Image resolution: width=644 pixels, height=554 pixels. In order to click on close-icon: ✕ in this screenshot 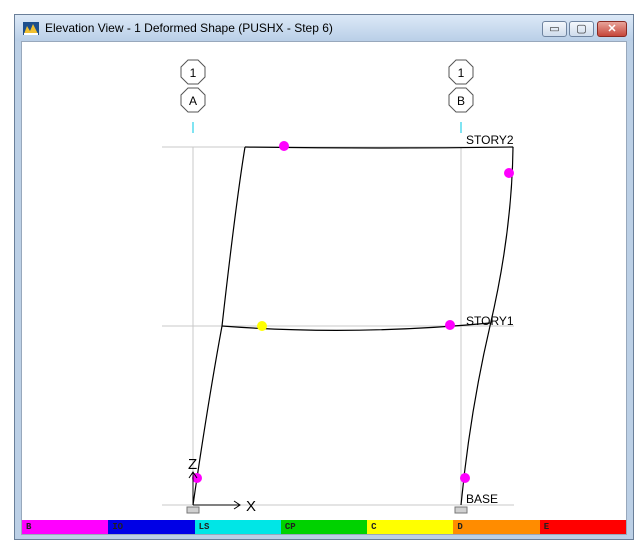, I will do `click(612, 29)`.